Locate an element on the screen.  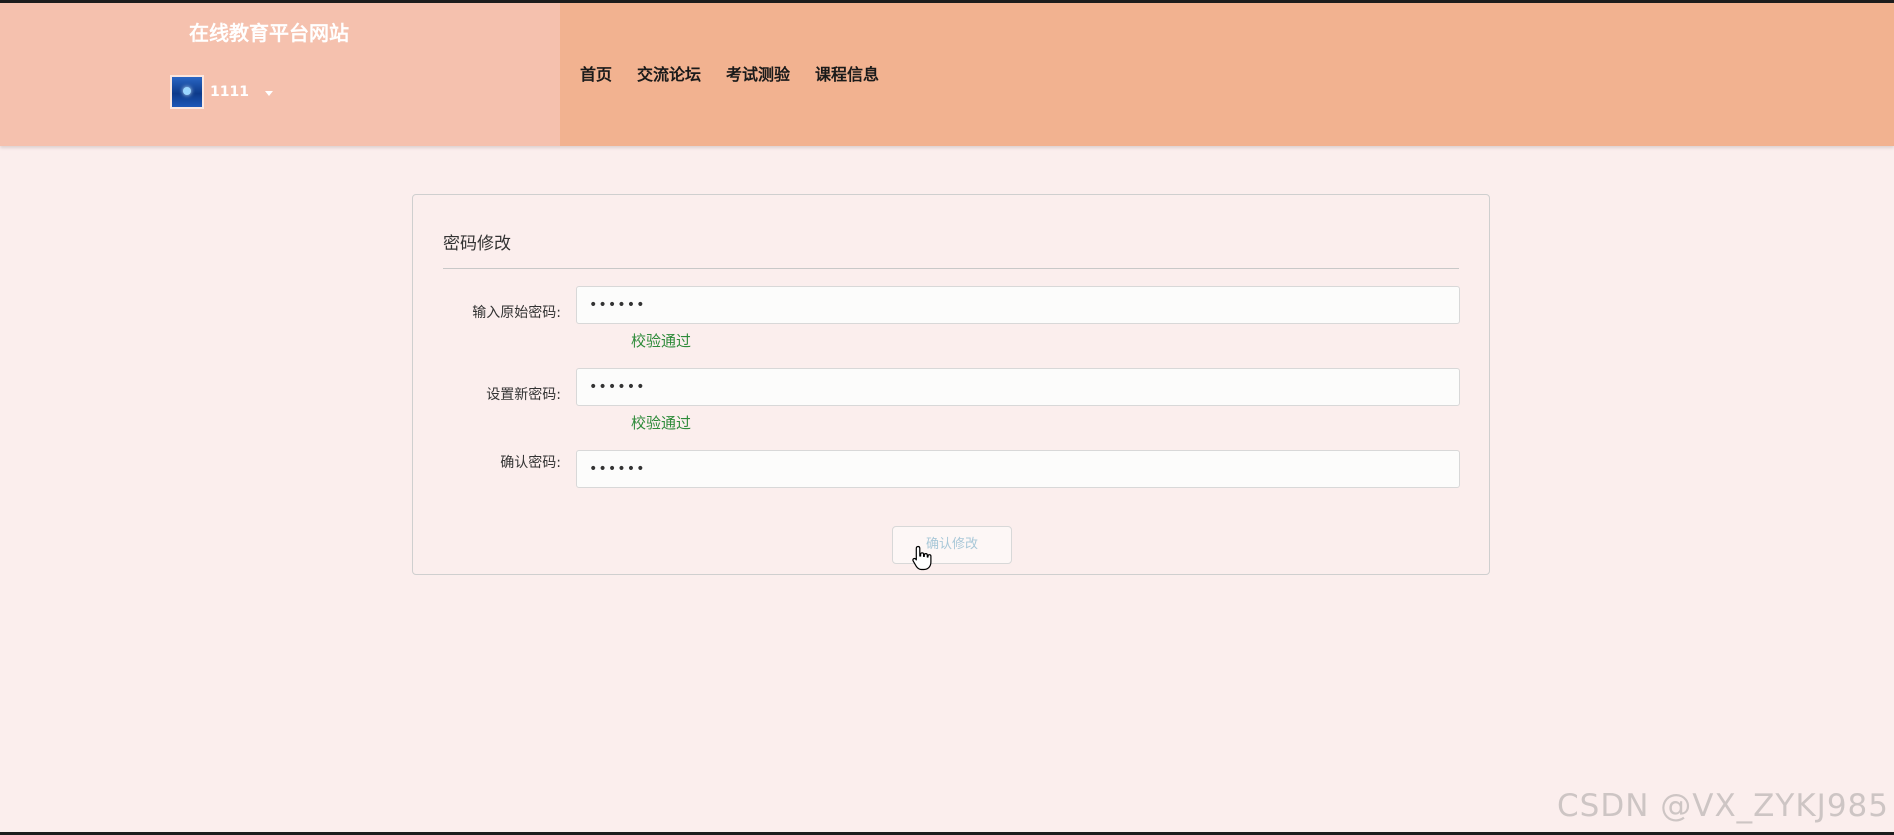
main-nav: 首页 交流论坛 考试测验 课程信息 is located at coordinates (729, 73).